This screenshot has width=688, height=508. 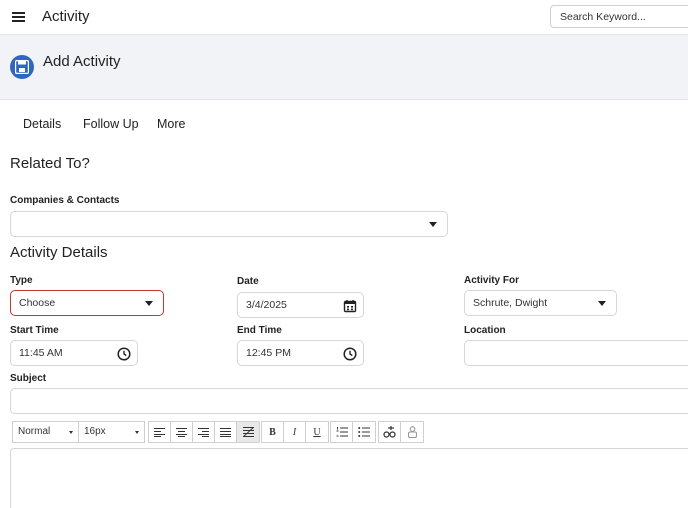 I want to click on end-time-value: 12:45 PM, so click(x=268, y=353).